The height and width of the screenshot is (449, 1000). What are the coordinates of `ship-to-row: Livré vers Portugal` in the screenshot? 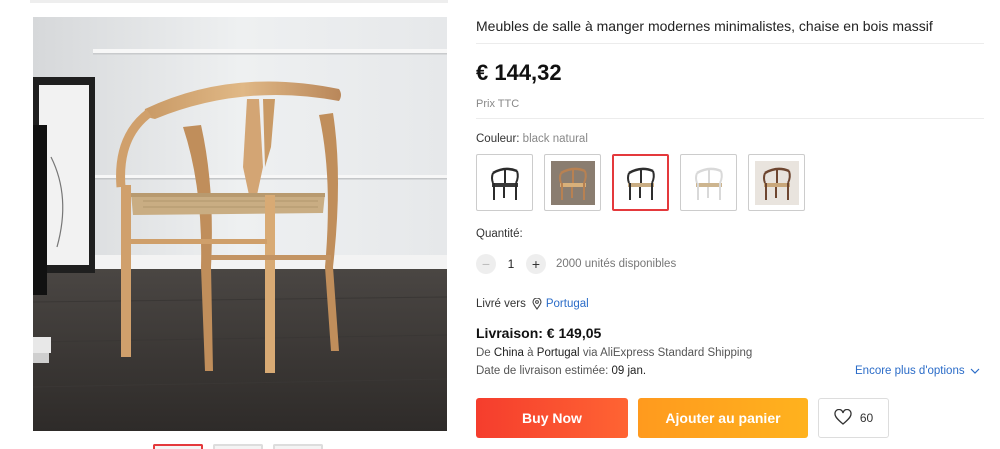 It's located at (532, 304).